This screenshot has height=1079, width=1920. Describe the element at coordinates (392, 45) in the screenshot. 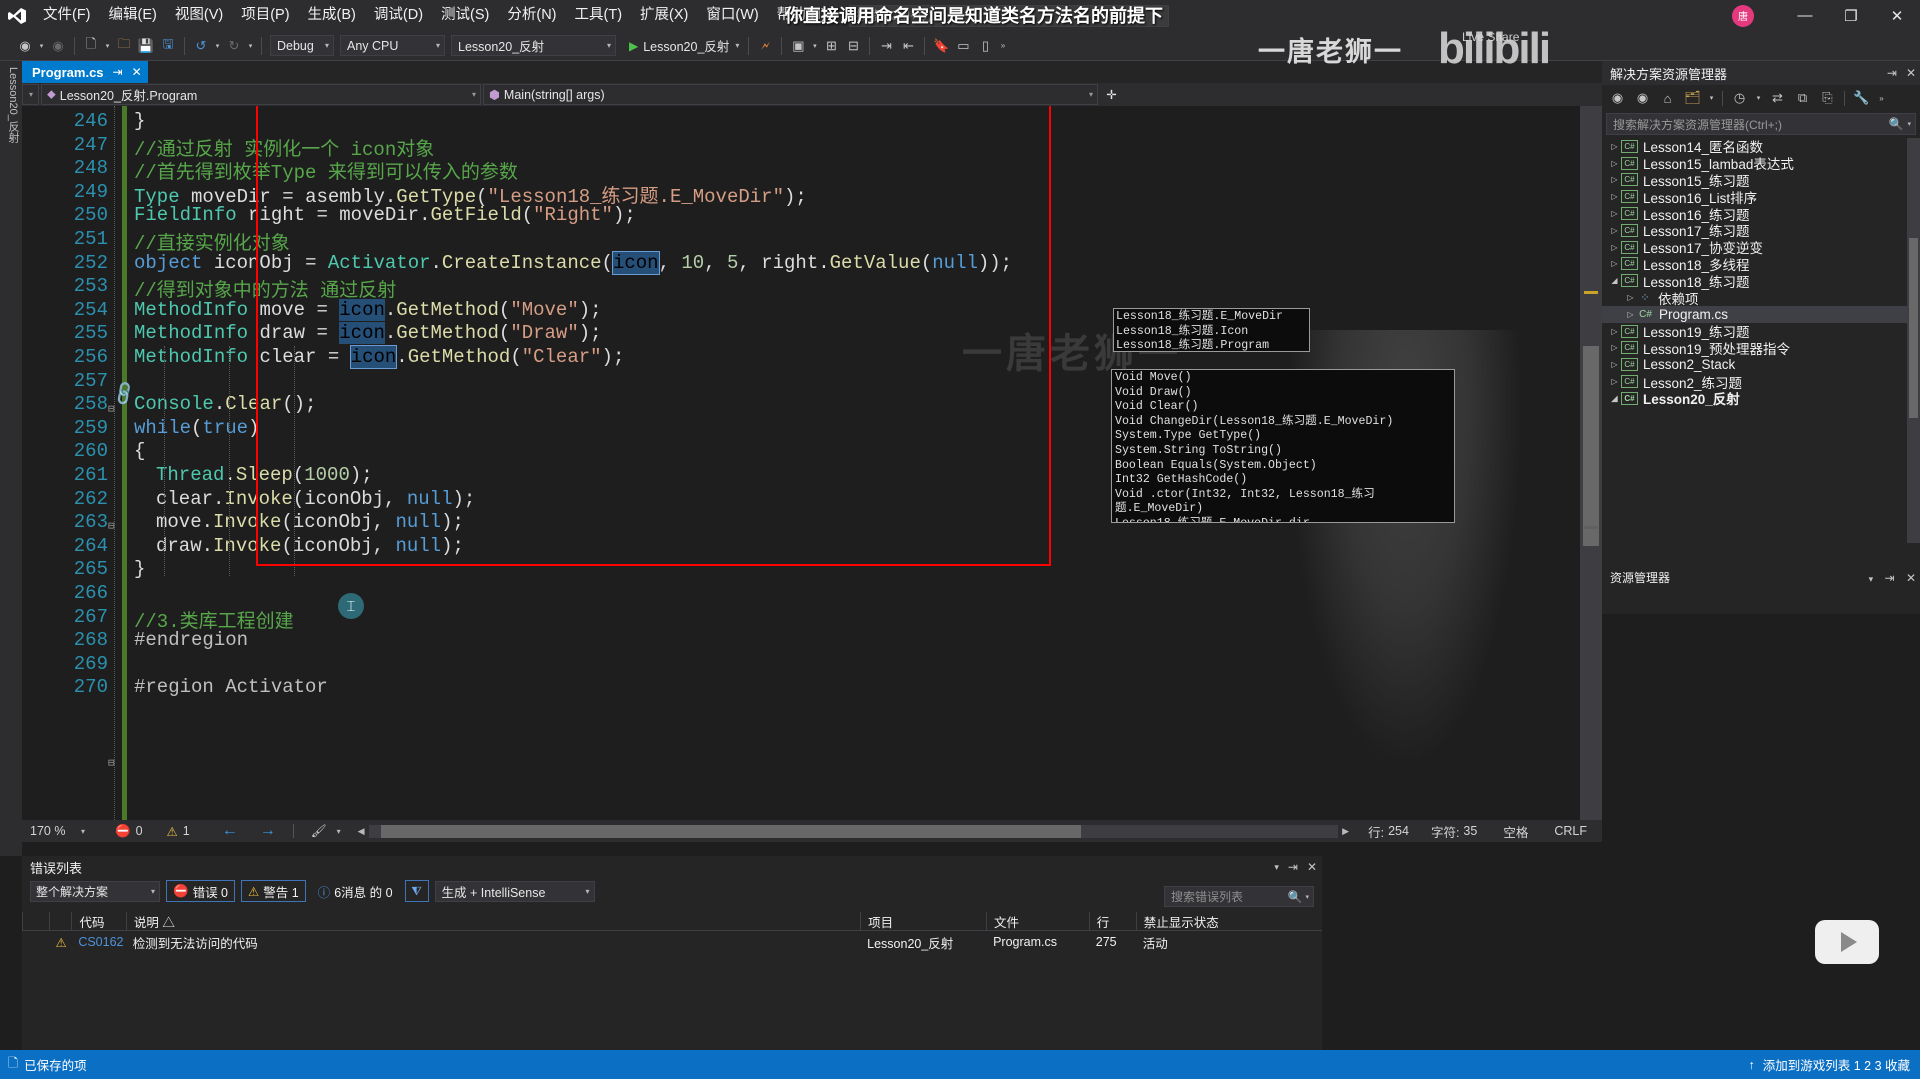

I see `platform-dropdown: Any CPU ▾` at that location.